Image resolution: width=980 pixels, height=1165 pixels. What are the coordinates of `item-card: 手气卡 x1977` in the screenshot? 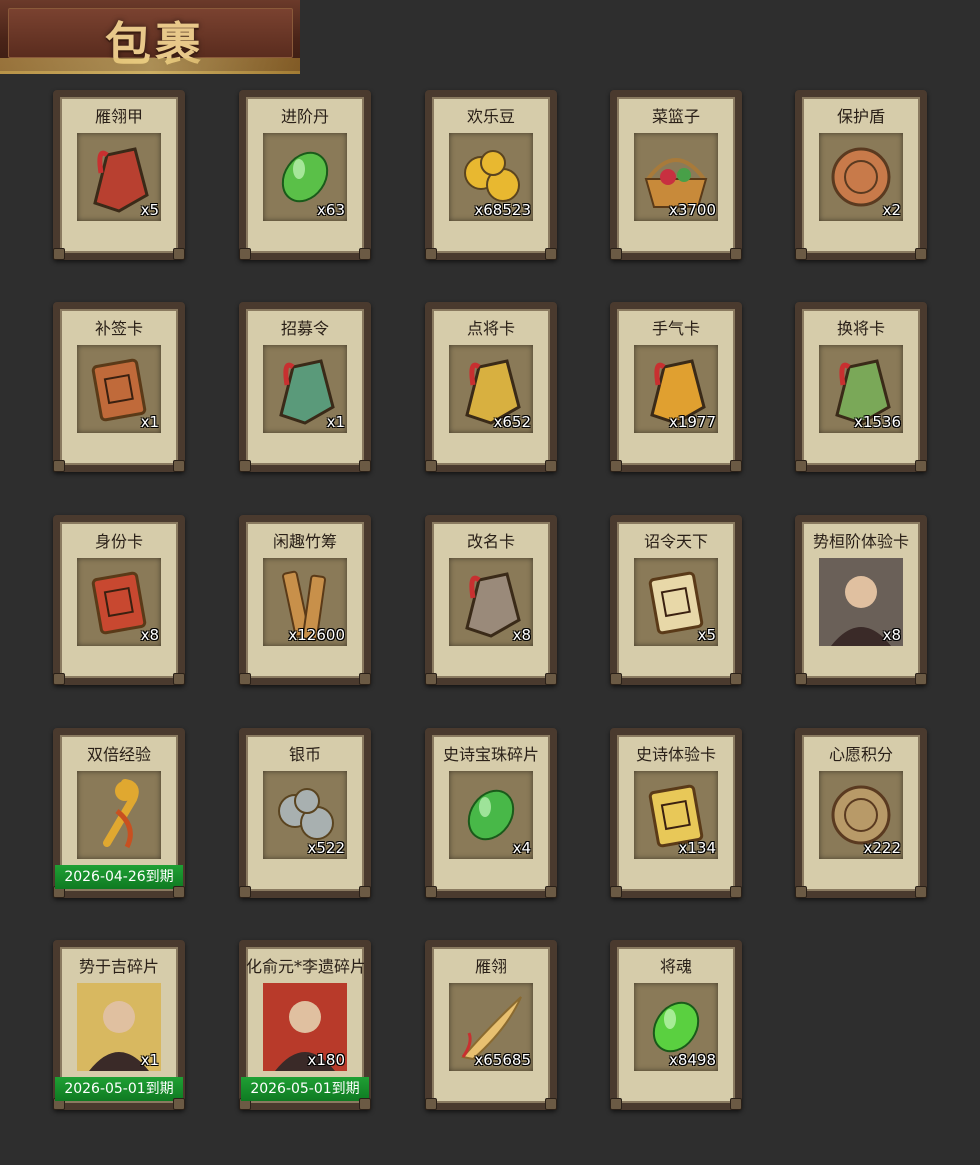 It's located at (676, 387).